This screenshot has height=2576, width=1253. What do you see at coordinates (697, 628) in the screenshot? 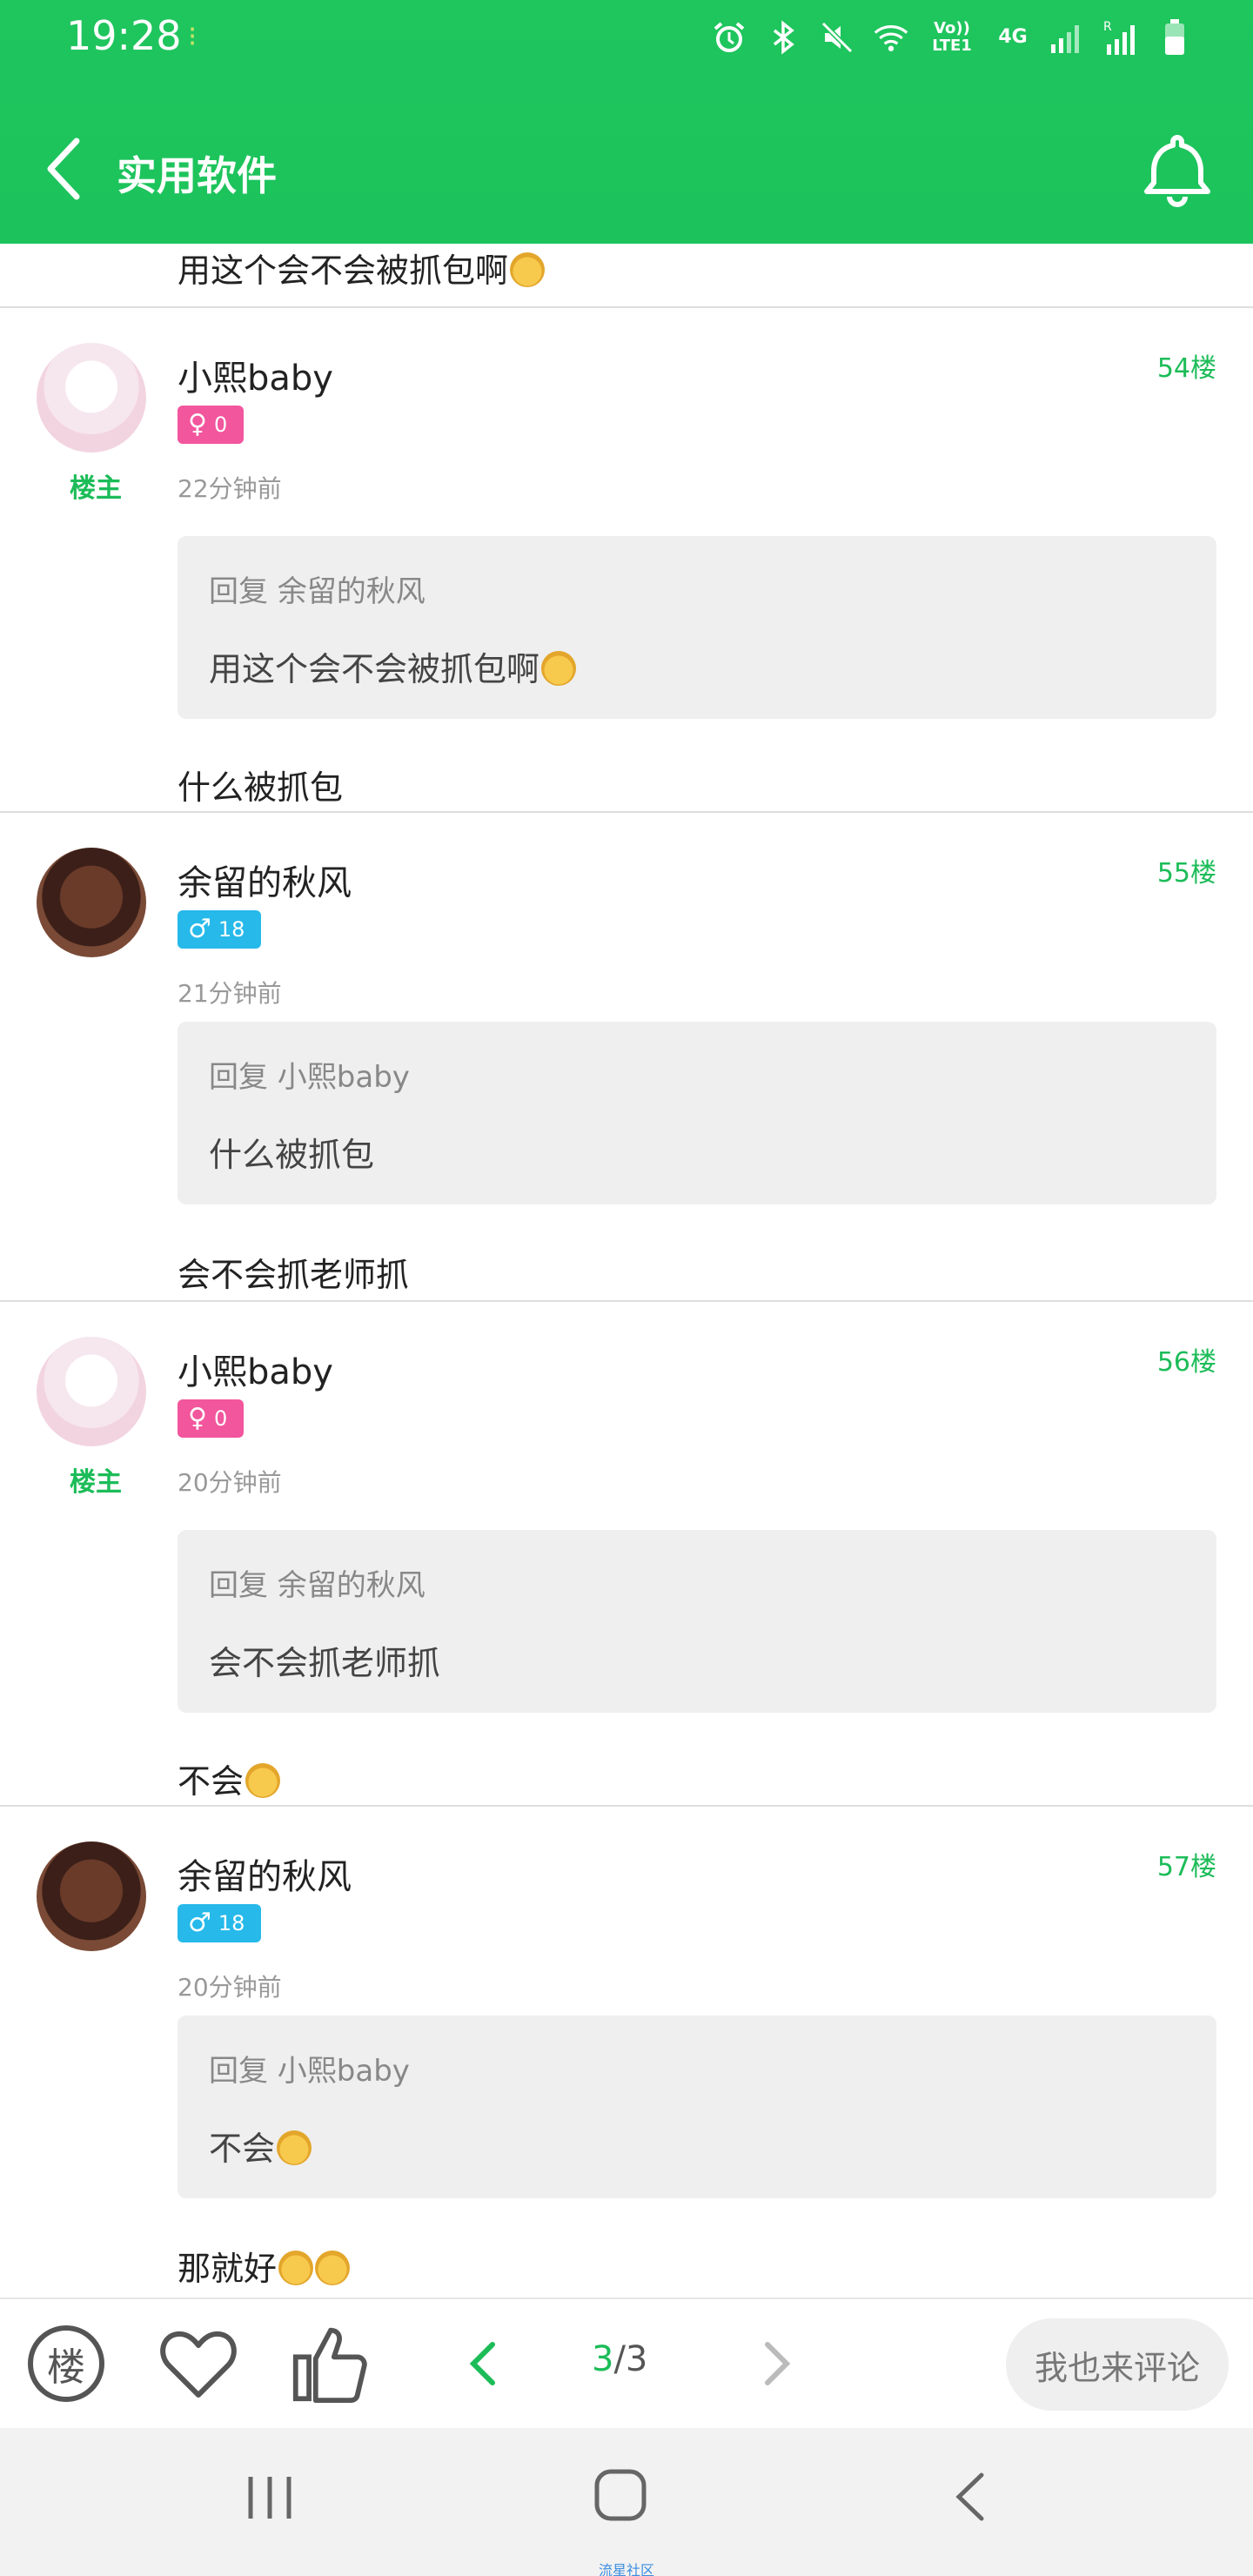
I see `quoted-reply: 回复 余留的秋风 用这个会不会被抓包啊` at bounding box center [697, 628].